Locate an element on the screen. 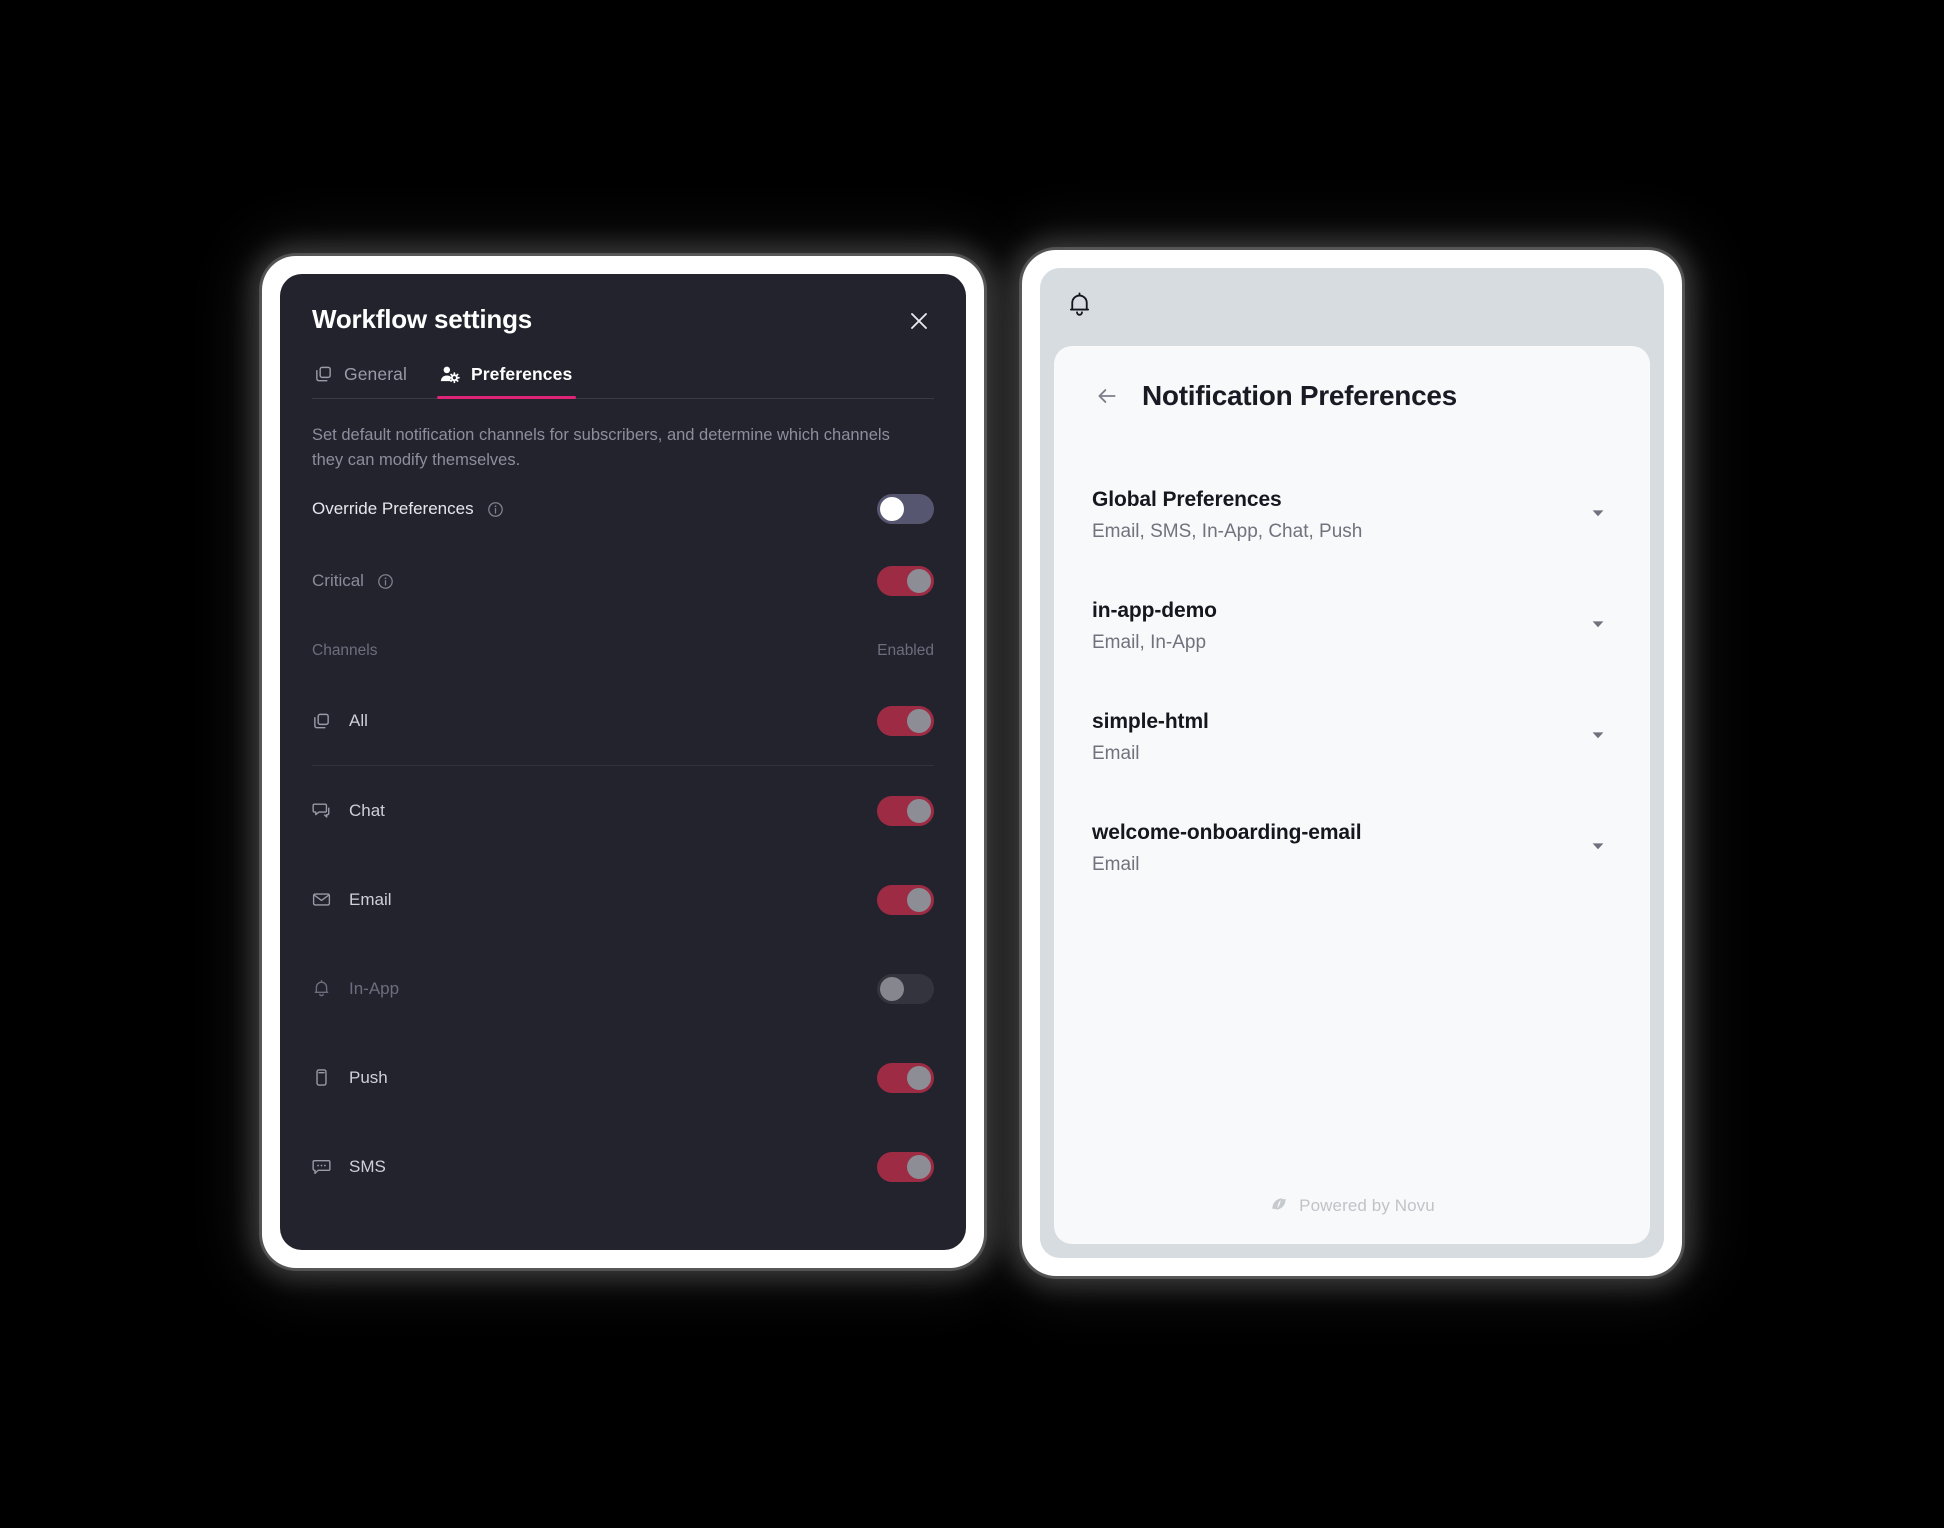  preference-channels: Email, In-App is located at coordinates (1149, 643).